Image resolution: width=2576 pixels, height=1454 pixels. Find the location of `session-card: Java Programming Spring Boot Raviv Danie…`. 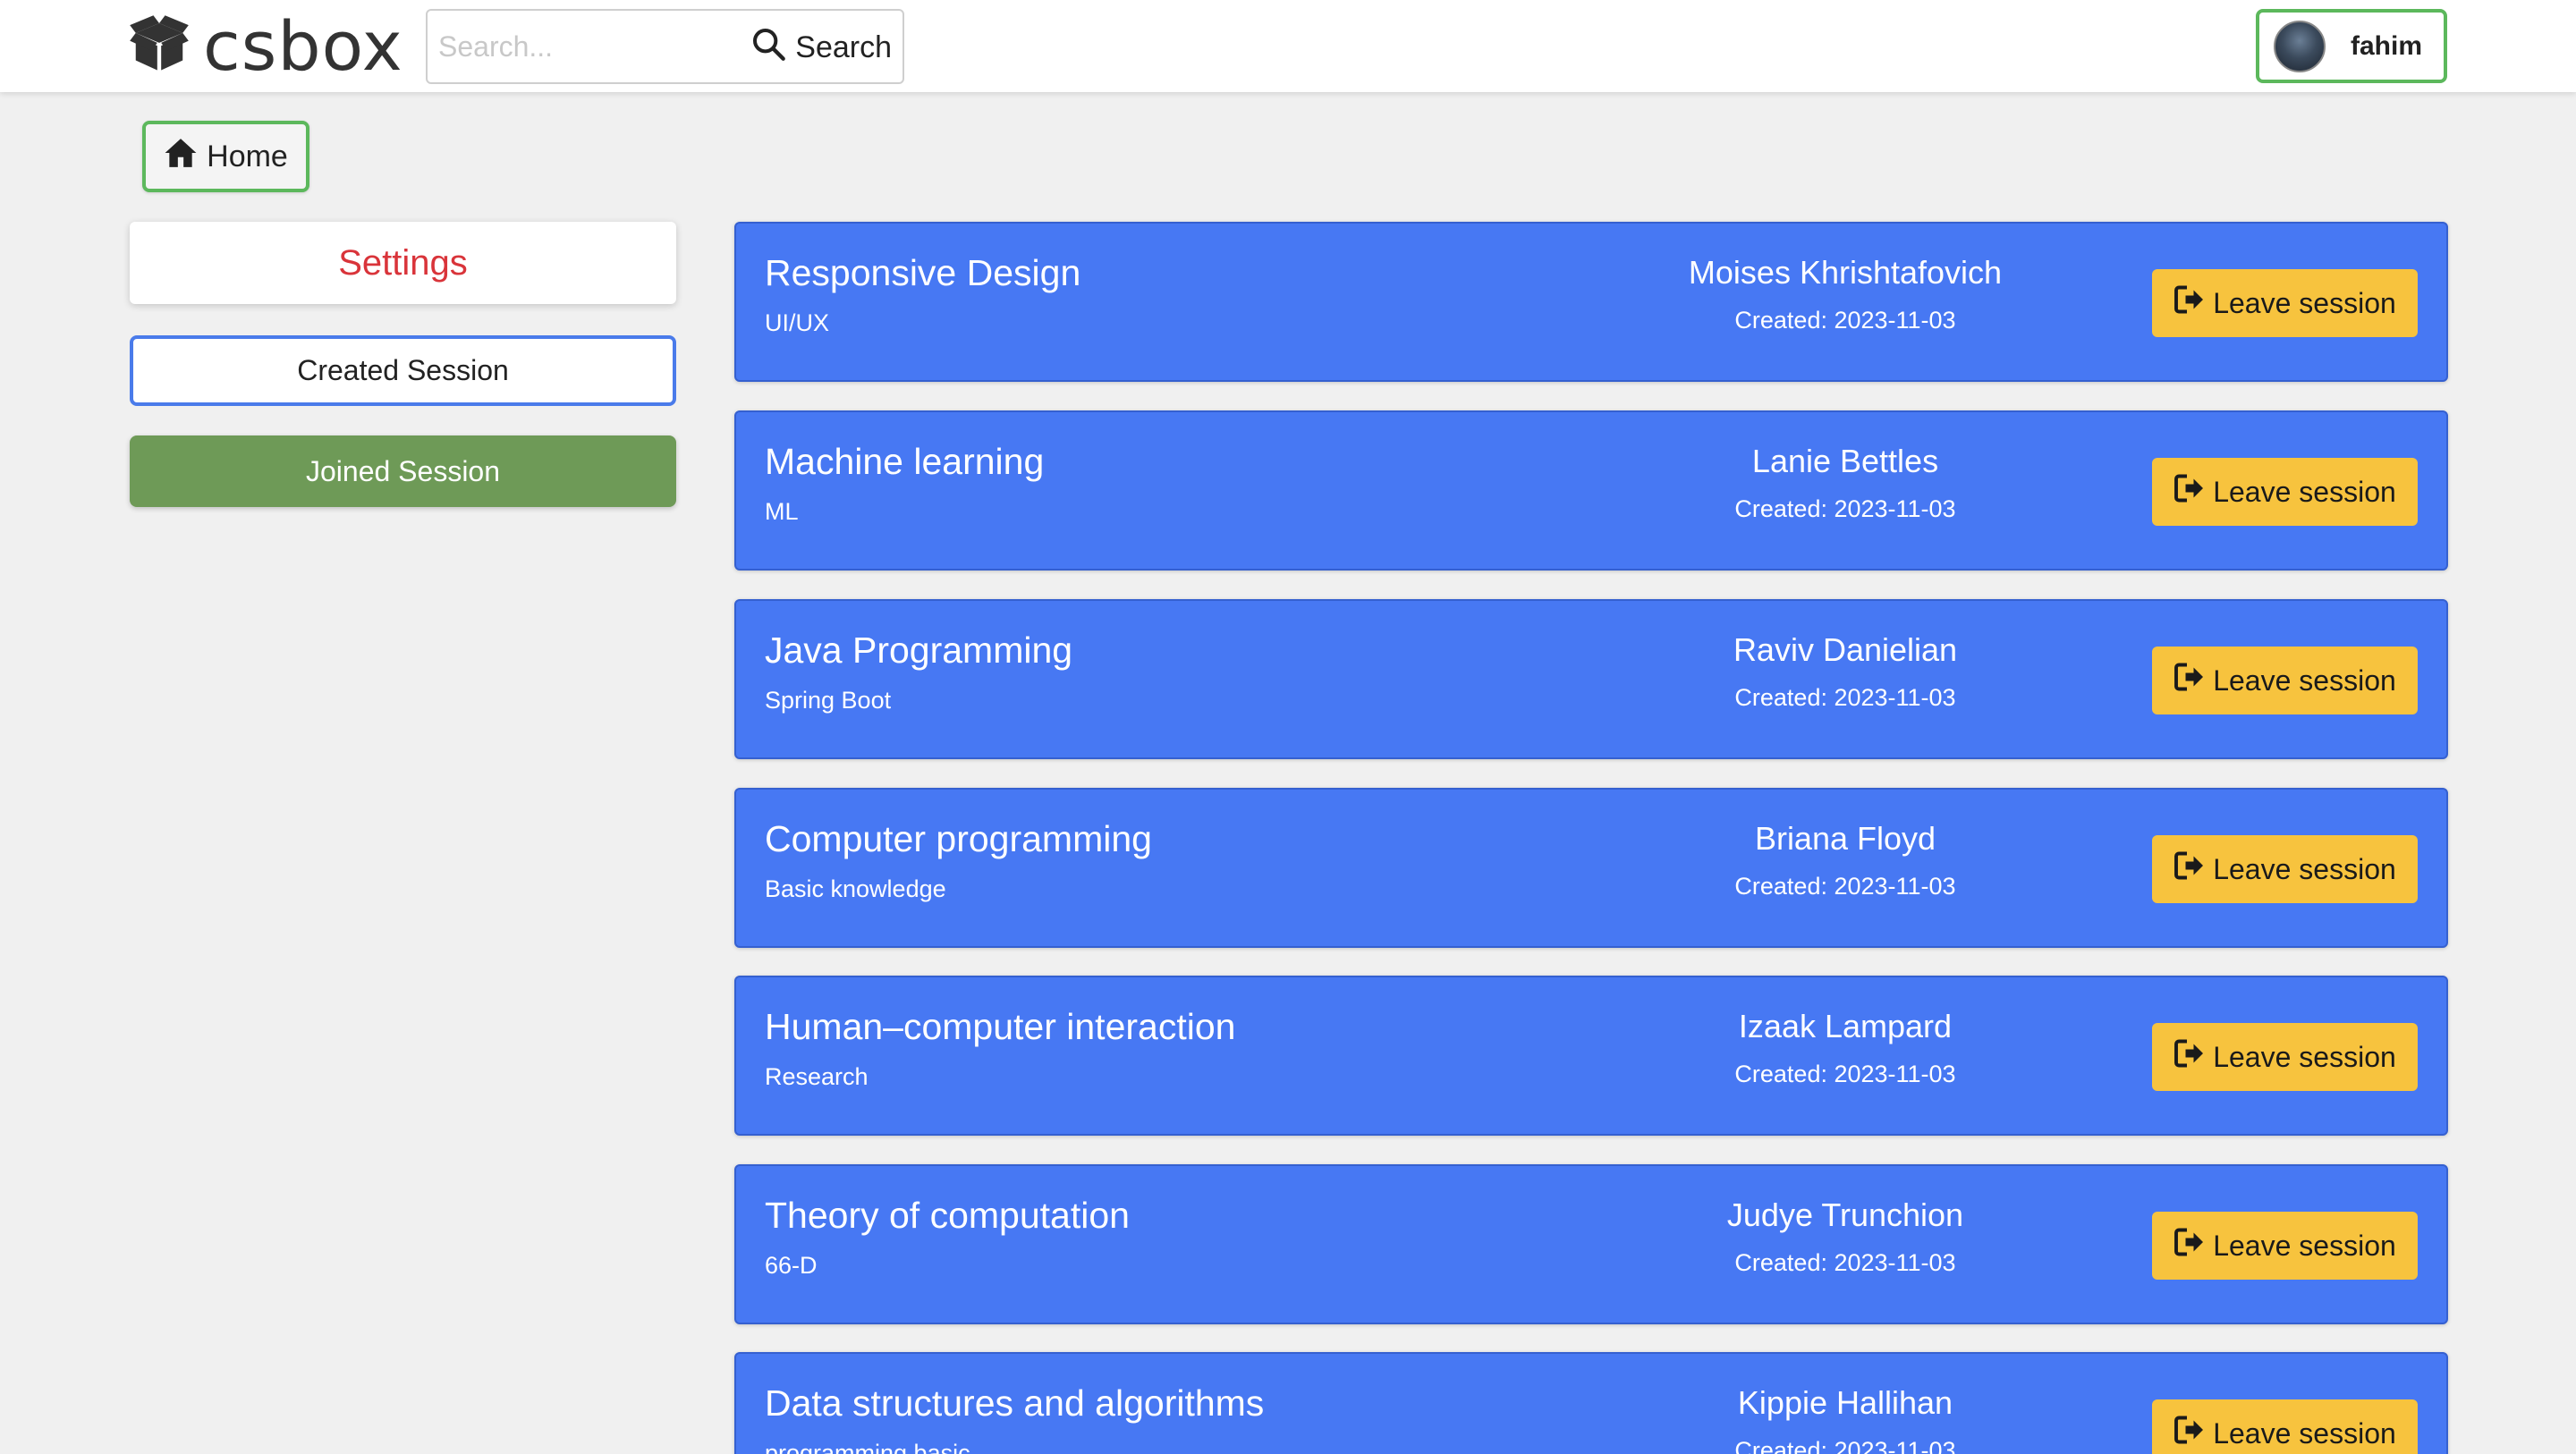

session-card: Java Programming Spring Boot Raviv Danie… is located at coordinates (1591, 679).